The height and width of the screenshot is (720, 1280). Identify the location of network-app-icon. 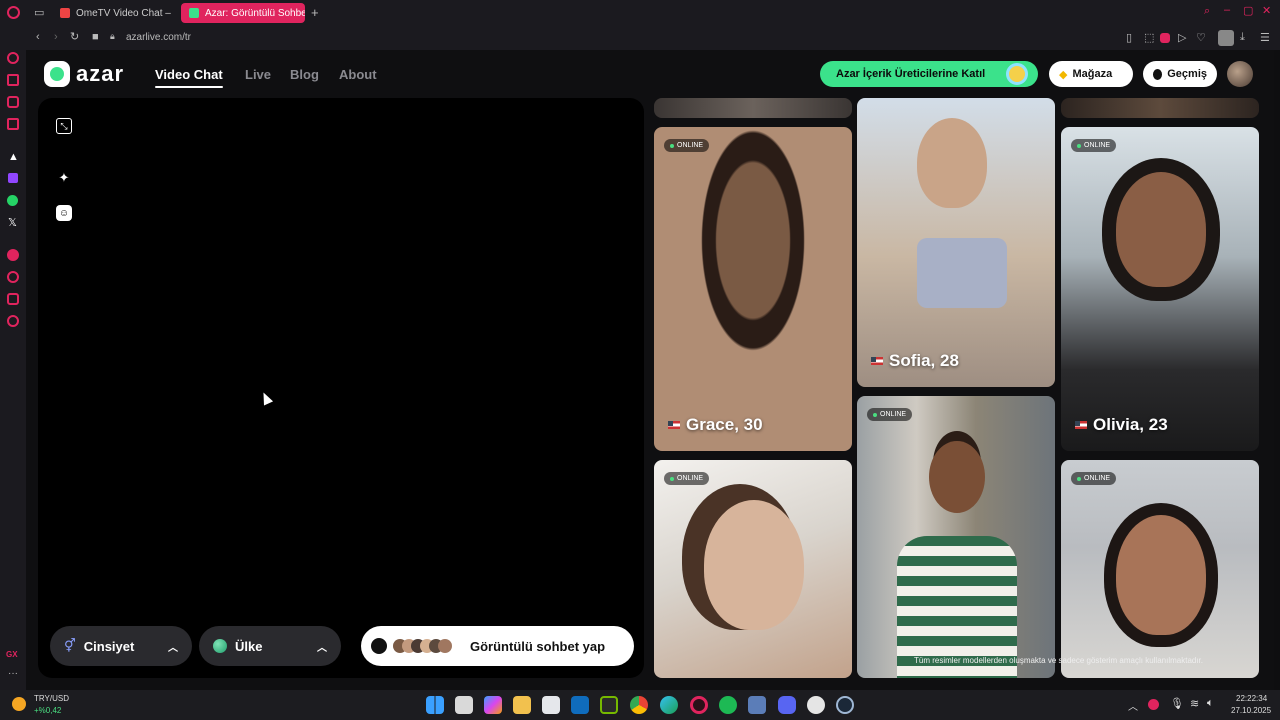
(757, 705).